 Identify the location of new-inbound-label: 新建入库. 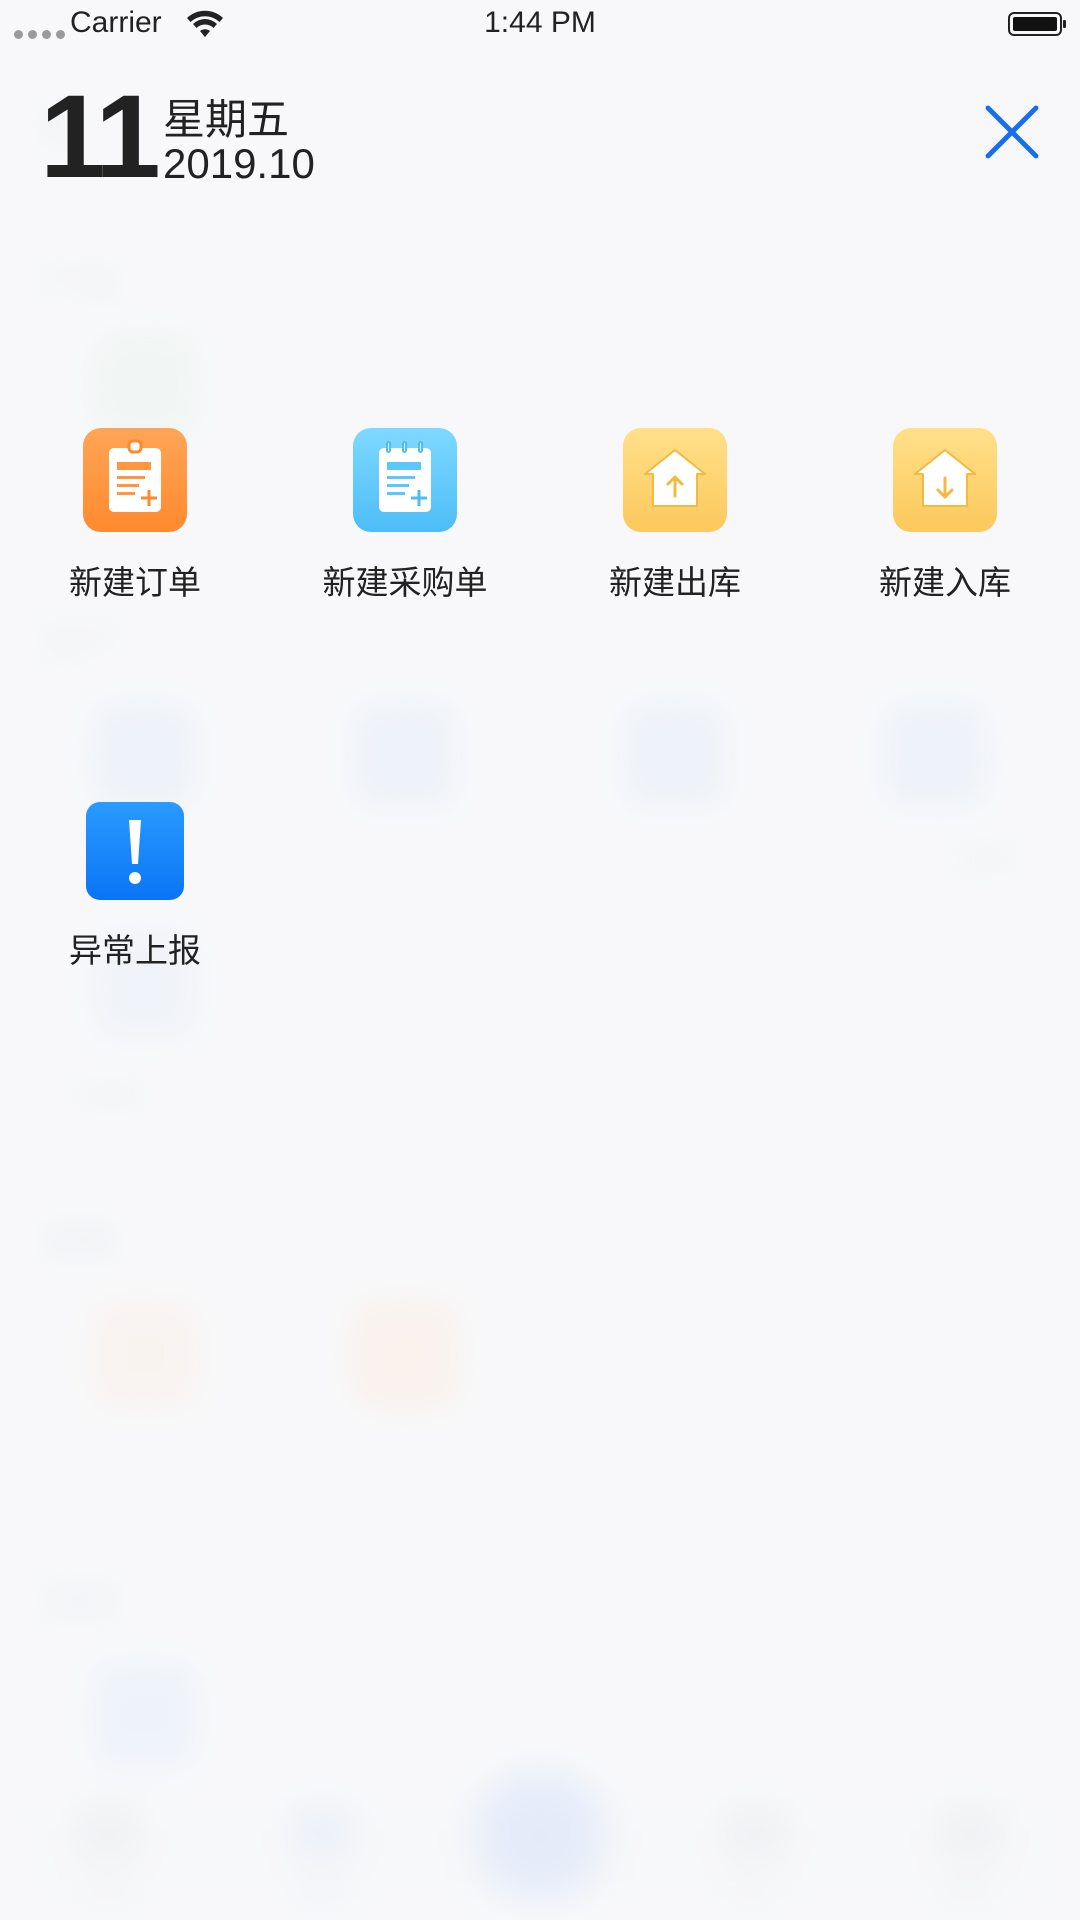
(945, 582).